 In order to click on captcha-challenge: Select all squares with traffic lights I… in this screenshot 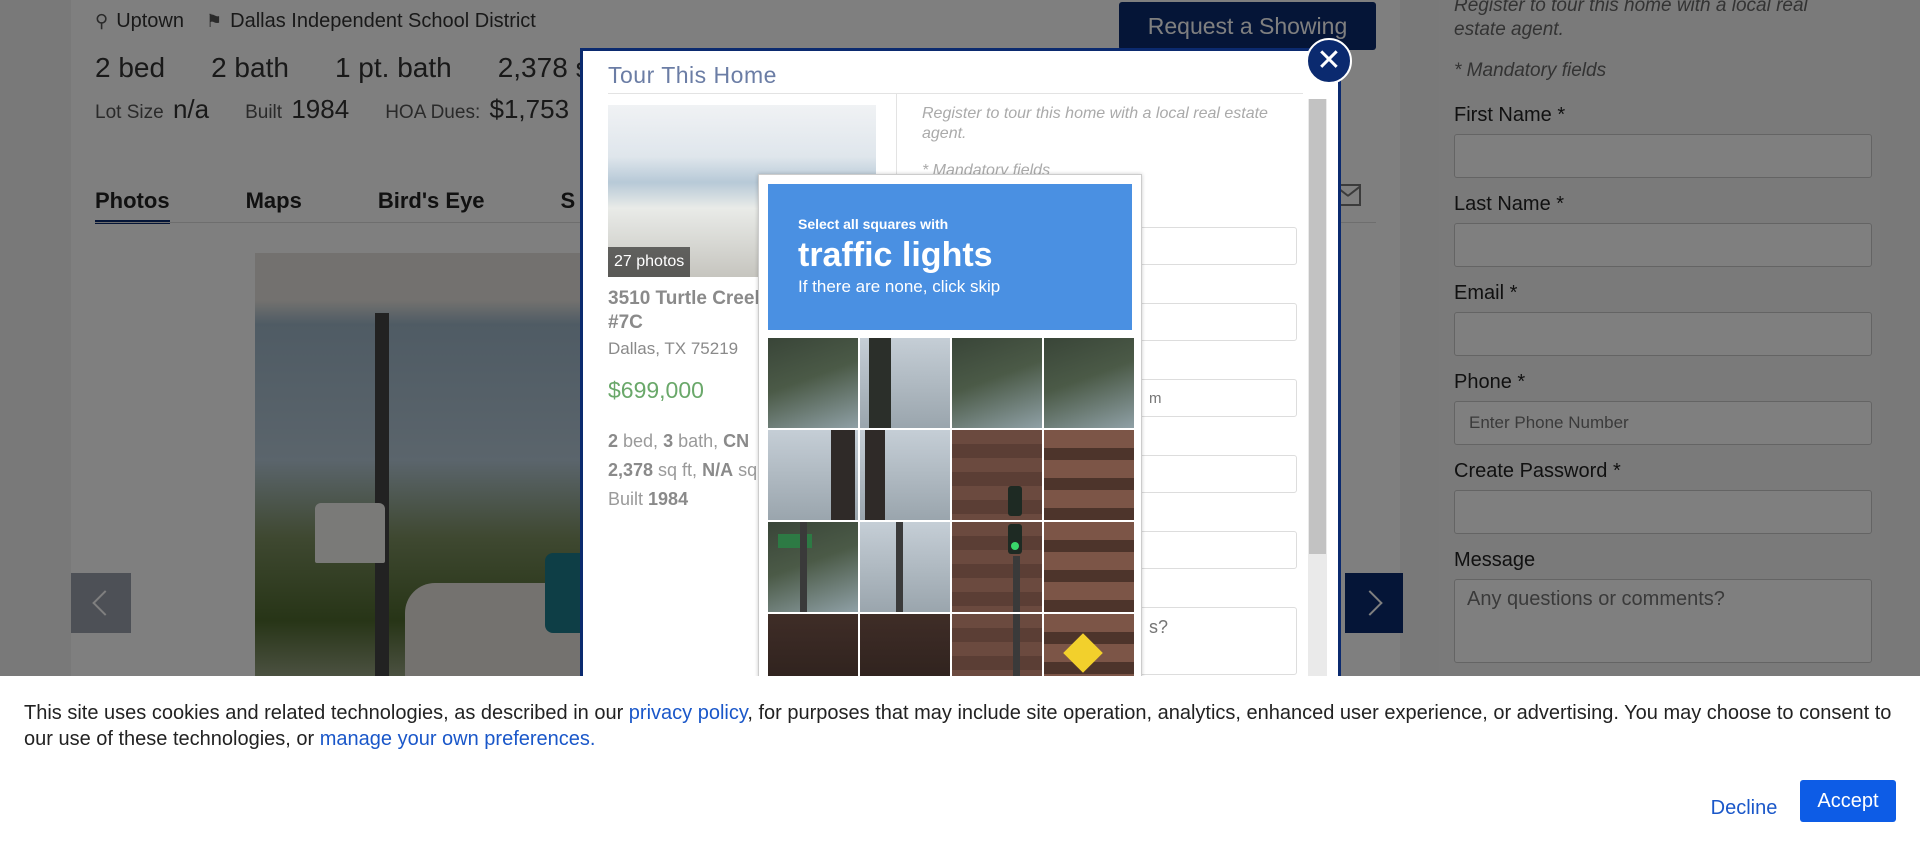, I will do `click(950, 429)`.